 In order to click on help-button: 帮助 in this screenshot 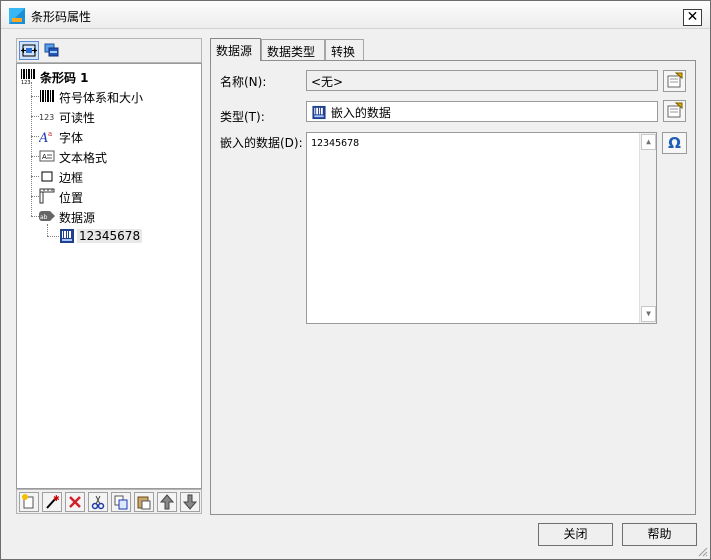, I will do `click(659, 534)`.